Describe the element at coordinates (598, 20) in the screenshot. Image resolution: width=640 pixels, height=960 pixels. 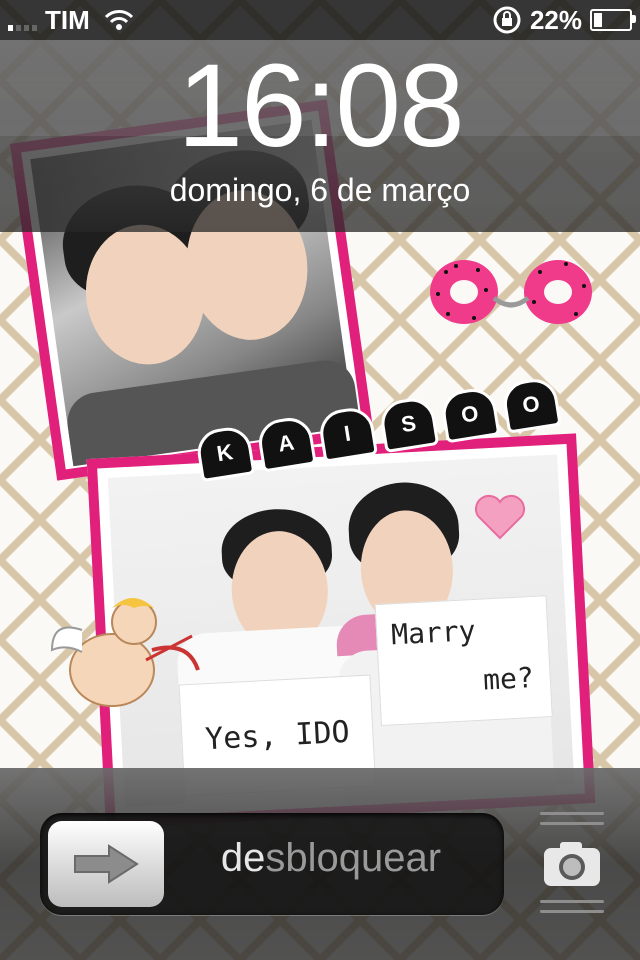
I see `battery-level` at that location.